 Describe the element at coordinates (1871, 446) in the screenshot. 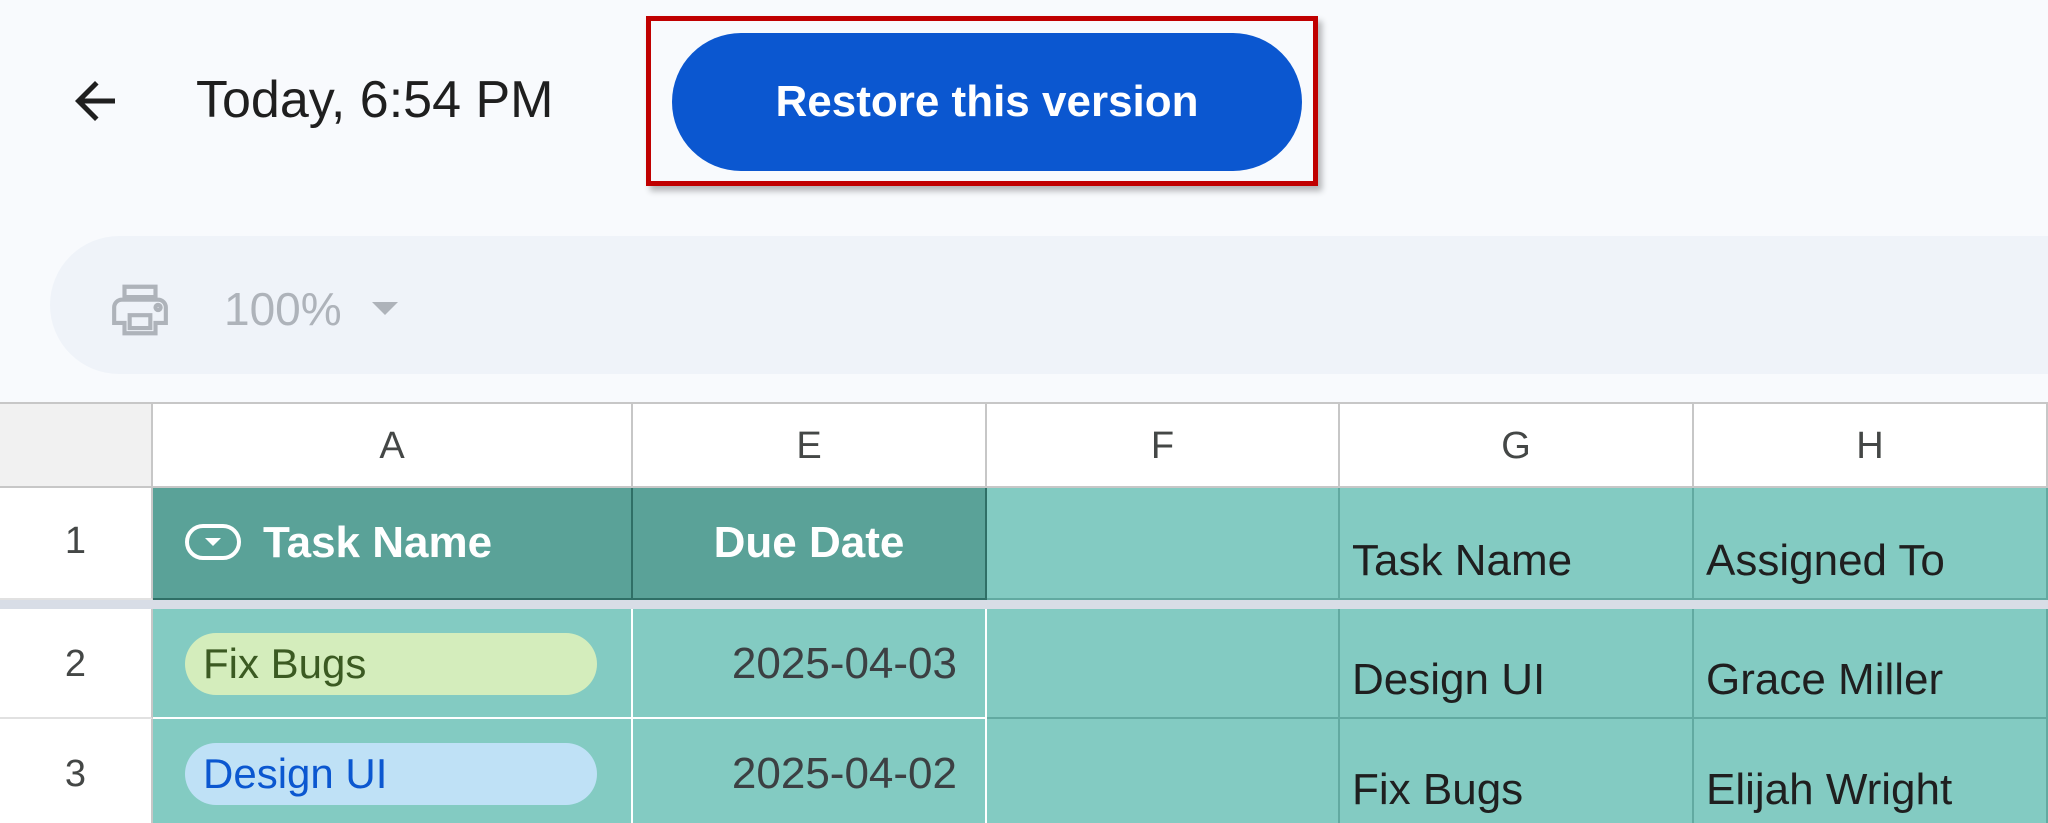

I see `column-header-h: H` at that location.